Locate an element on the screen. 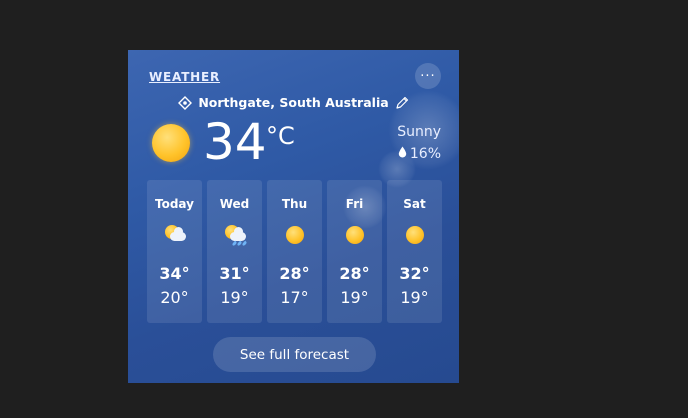 The image size is (688, 418). day-high-temp: 34° is located at coordinates (174, 273).